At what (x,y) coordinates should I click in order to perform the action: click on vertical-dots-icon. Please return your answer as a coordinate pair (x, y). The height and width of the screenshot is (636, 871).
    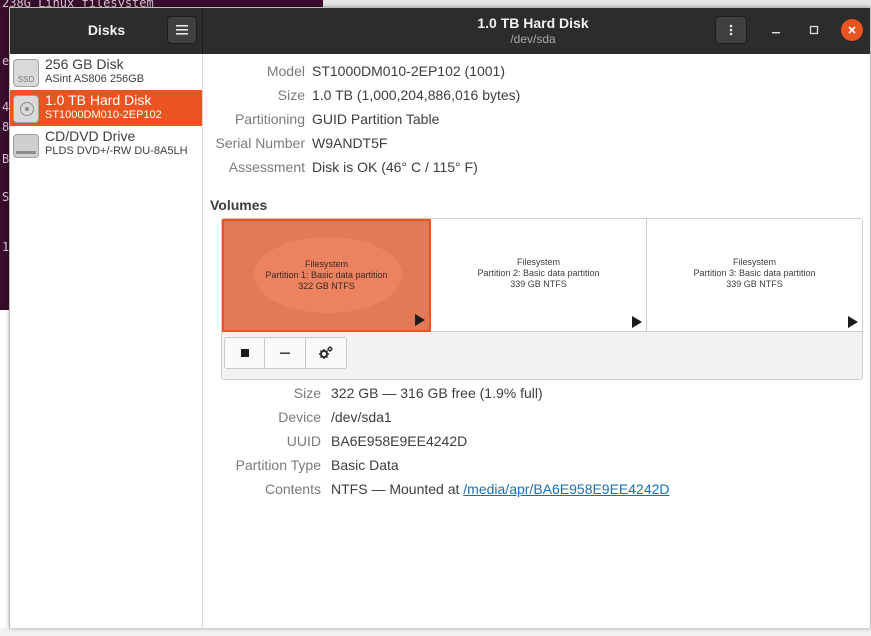
    Looking at the image, I should click on (731, 30).